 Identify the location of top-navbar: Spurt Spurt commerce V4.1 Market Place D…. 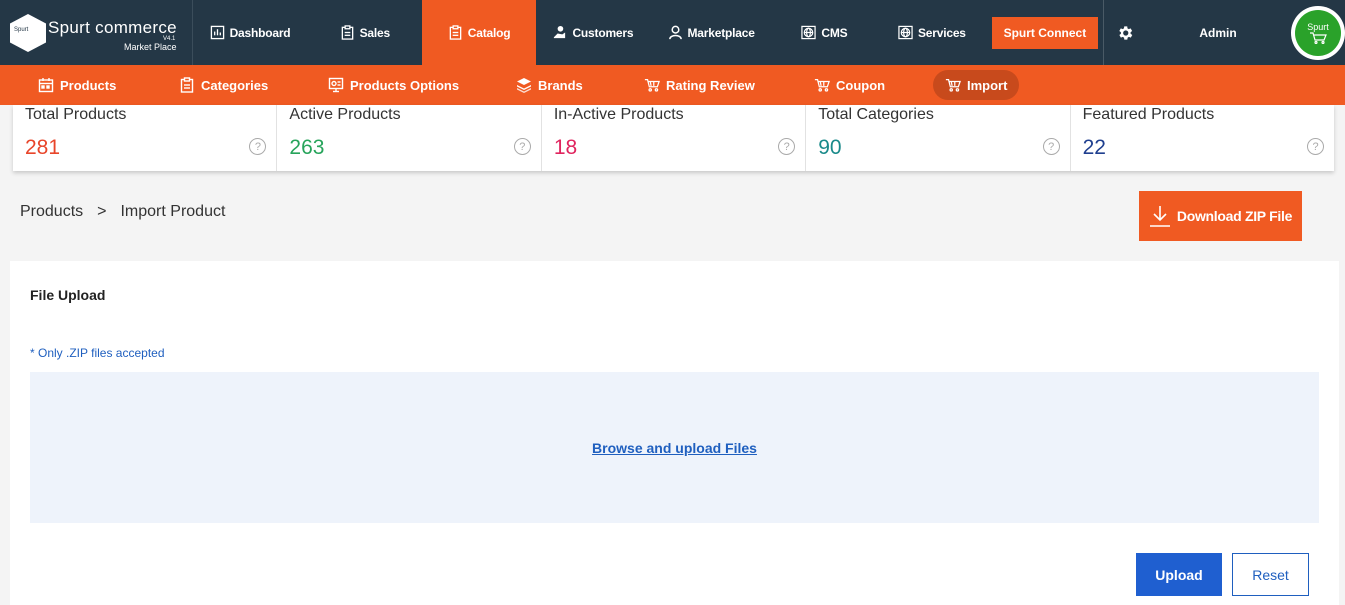
(672, 32).